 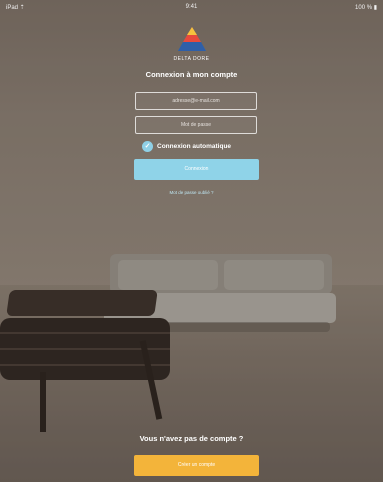 I want to click on triangle-logo-icon, so click(x=192, y=39).